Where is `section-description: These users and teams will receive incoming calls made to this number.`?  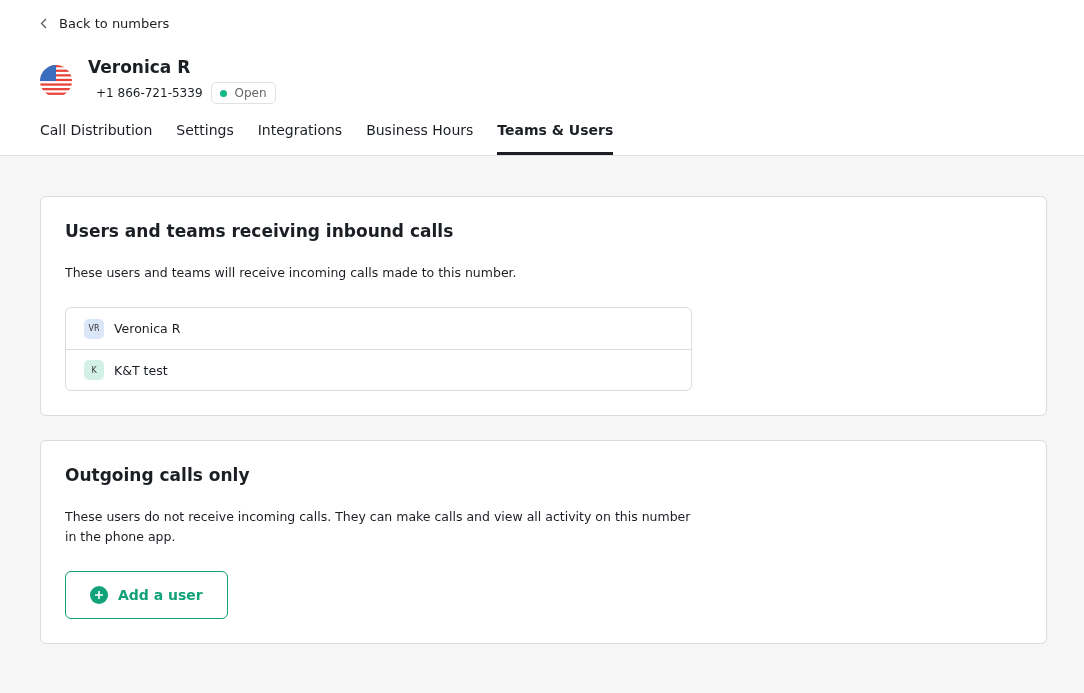
section-description: These users and teams will receive incoming calls made to this number. is located at coordinates (291, 273).